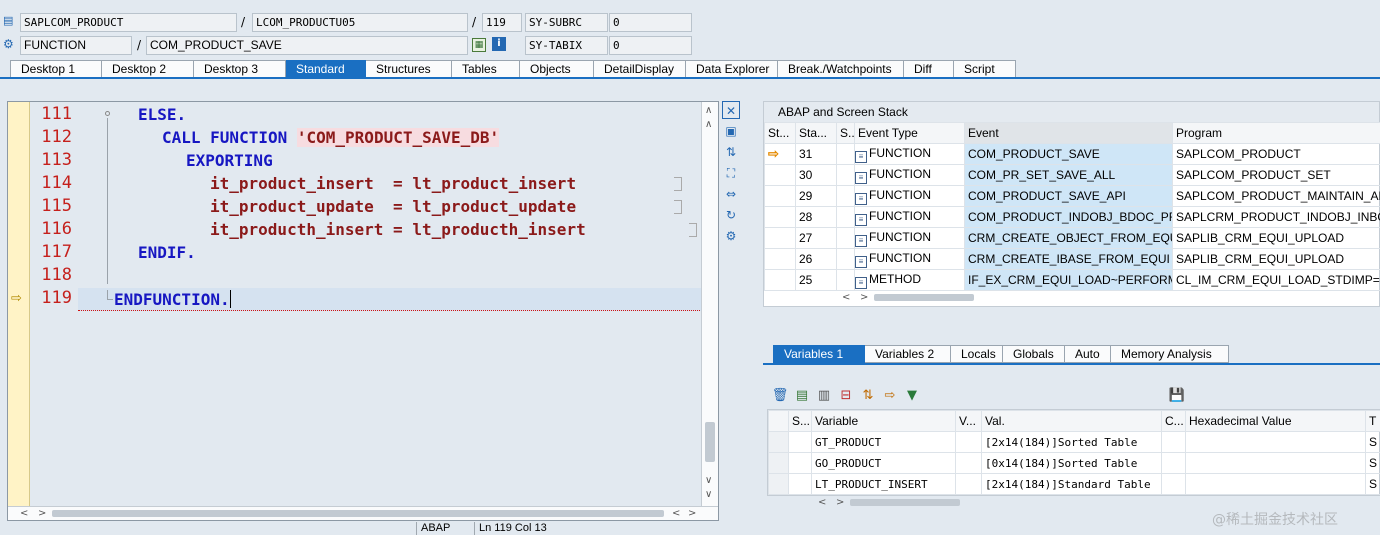 The height and width of the screenshot is (535, 1380). What do you see at coordinates (499, 44) in the screenshot?
I see `info-icon: i` at bounding box center [499, 44].